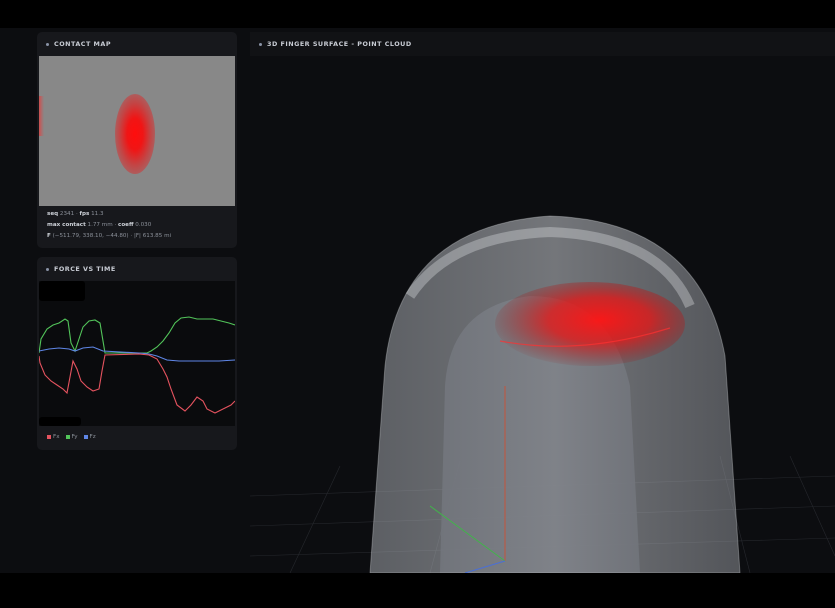 The width and height of the screenshot is (835, 608). What do you see at coordinates (84, 214) in the screenshot?
I see `fps-label: fps` at bounding box center [84, 214].